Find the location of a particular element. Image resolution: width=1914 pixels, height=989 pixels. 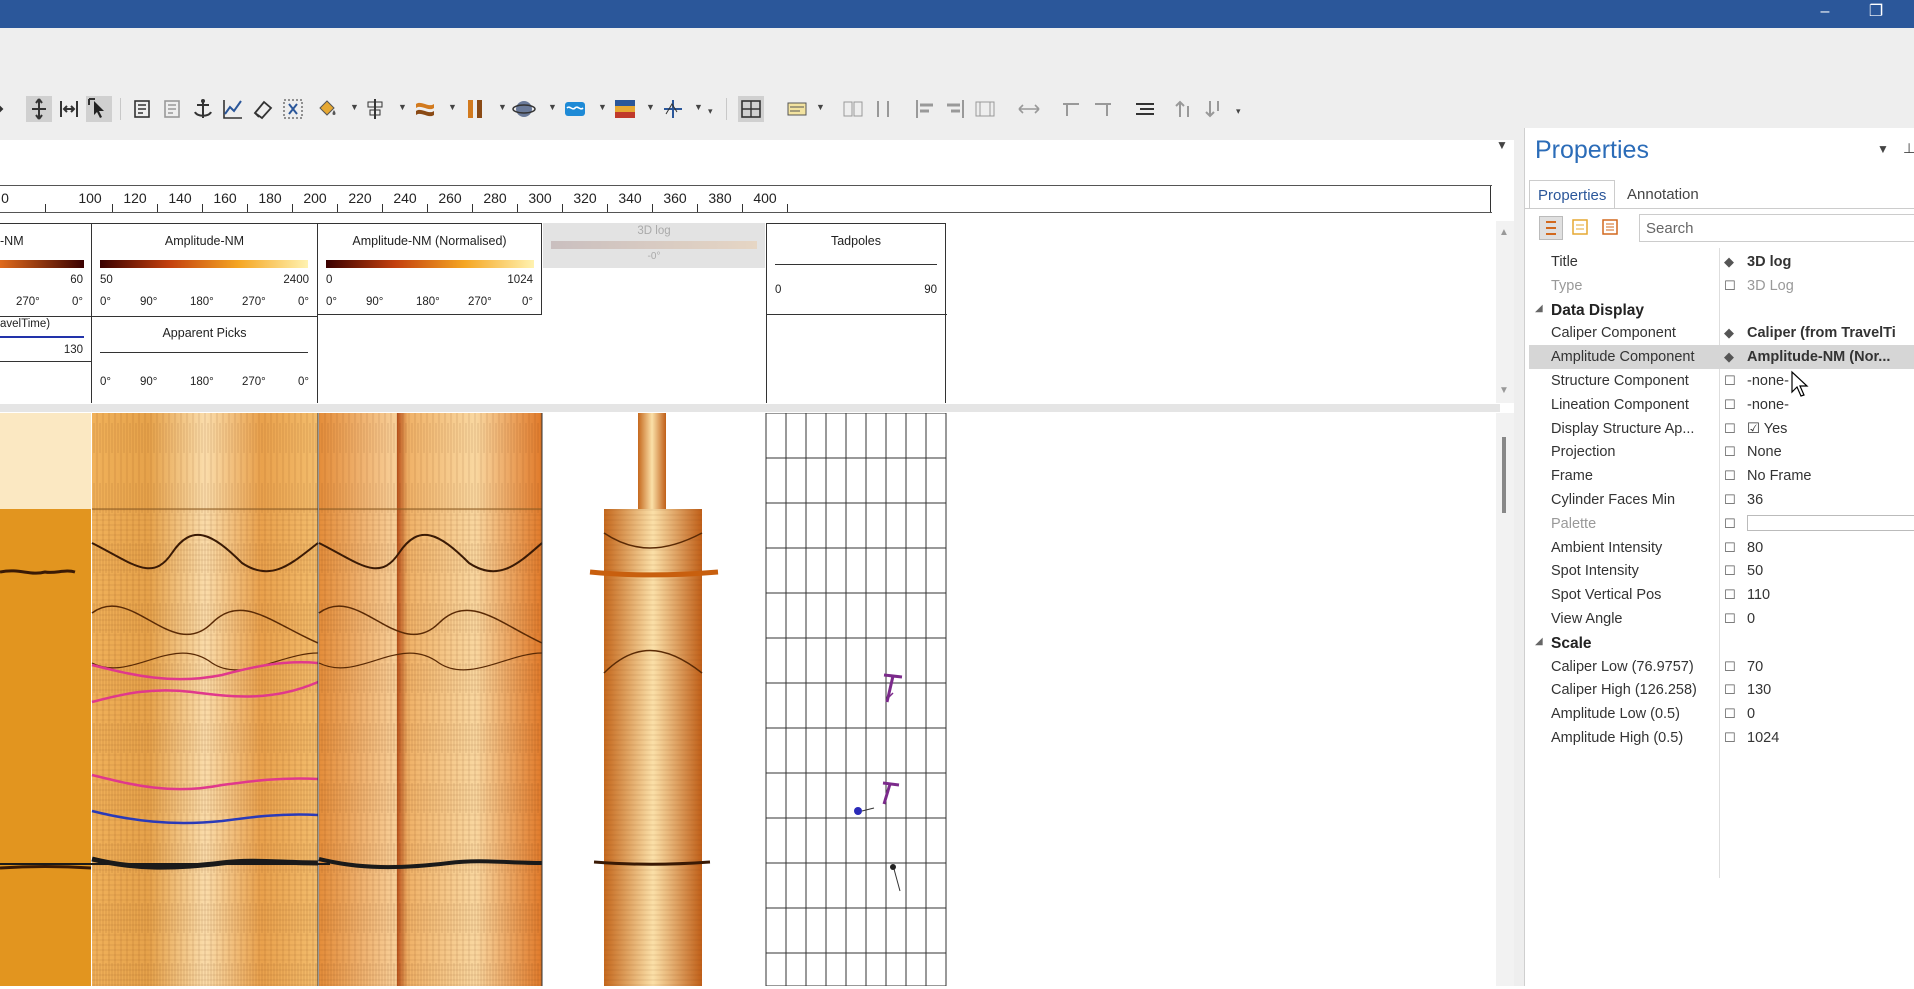

pin-icon: ⊥ is located at coordinates (1908, 148).